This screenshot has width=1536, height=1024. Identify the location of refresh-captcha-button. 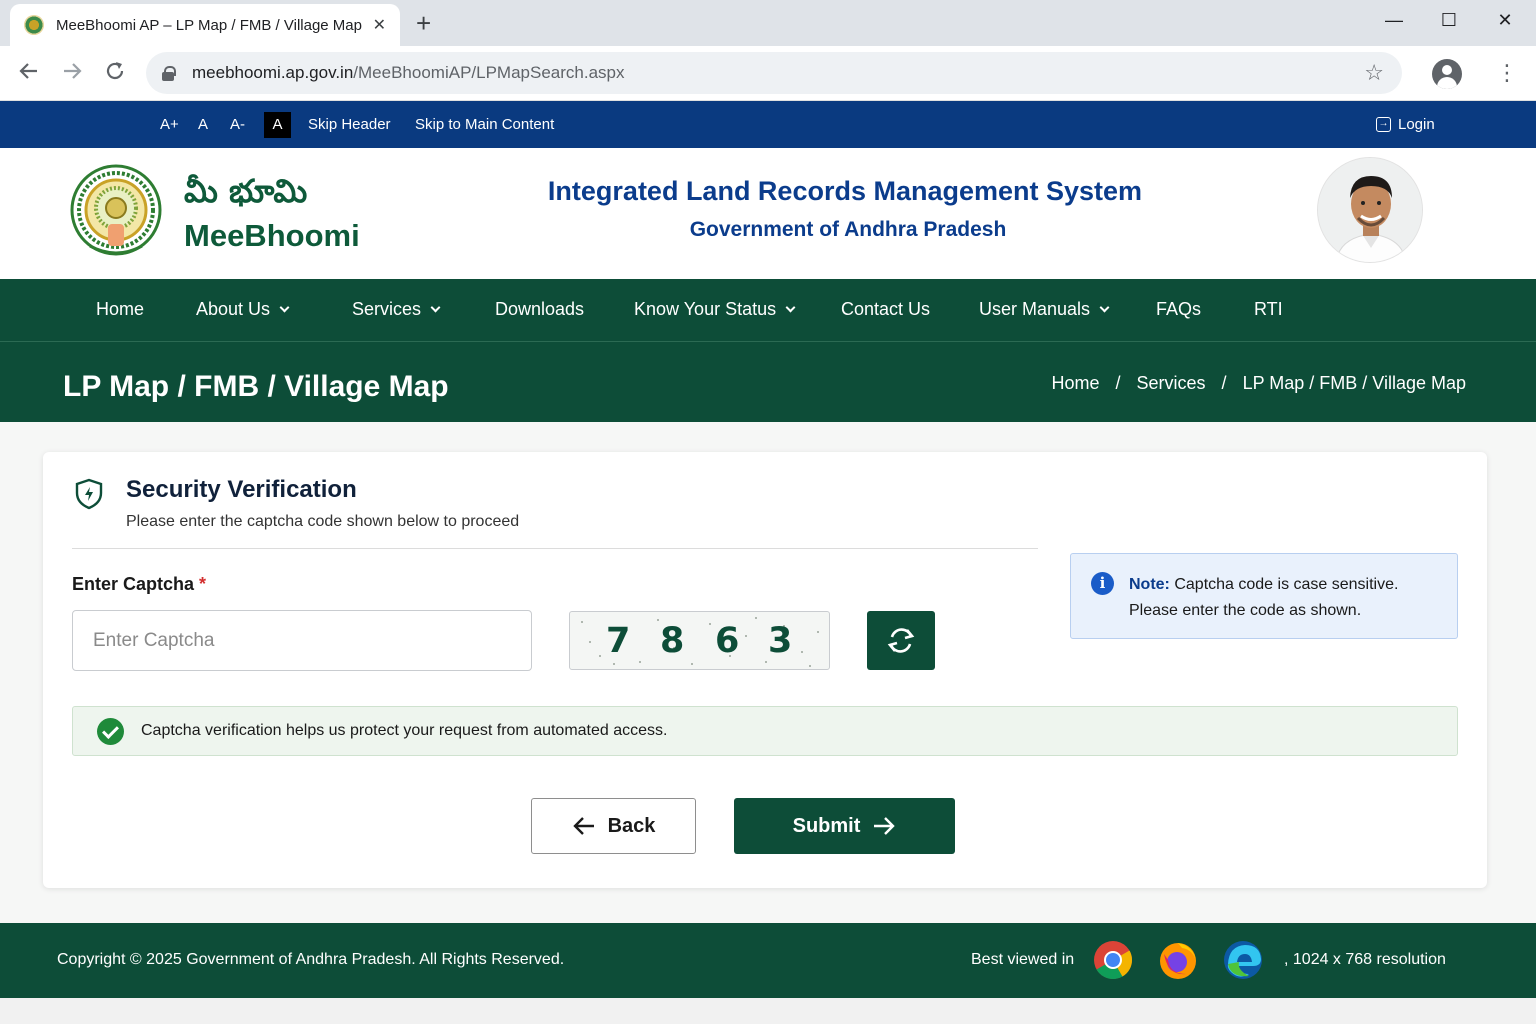
(901, 640).